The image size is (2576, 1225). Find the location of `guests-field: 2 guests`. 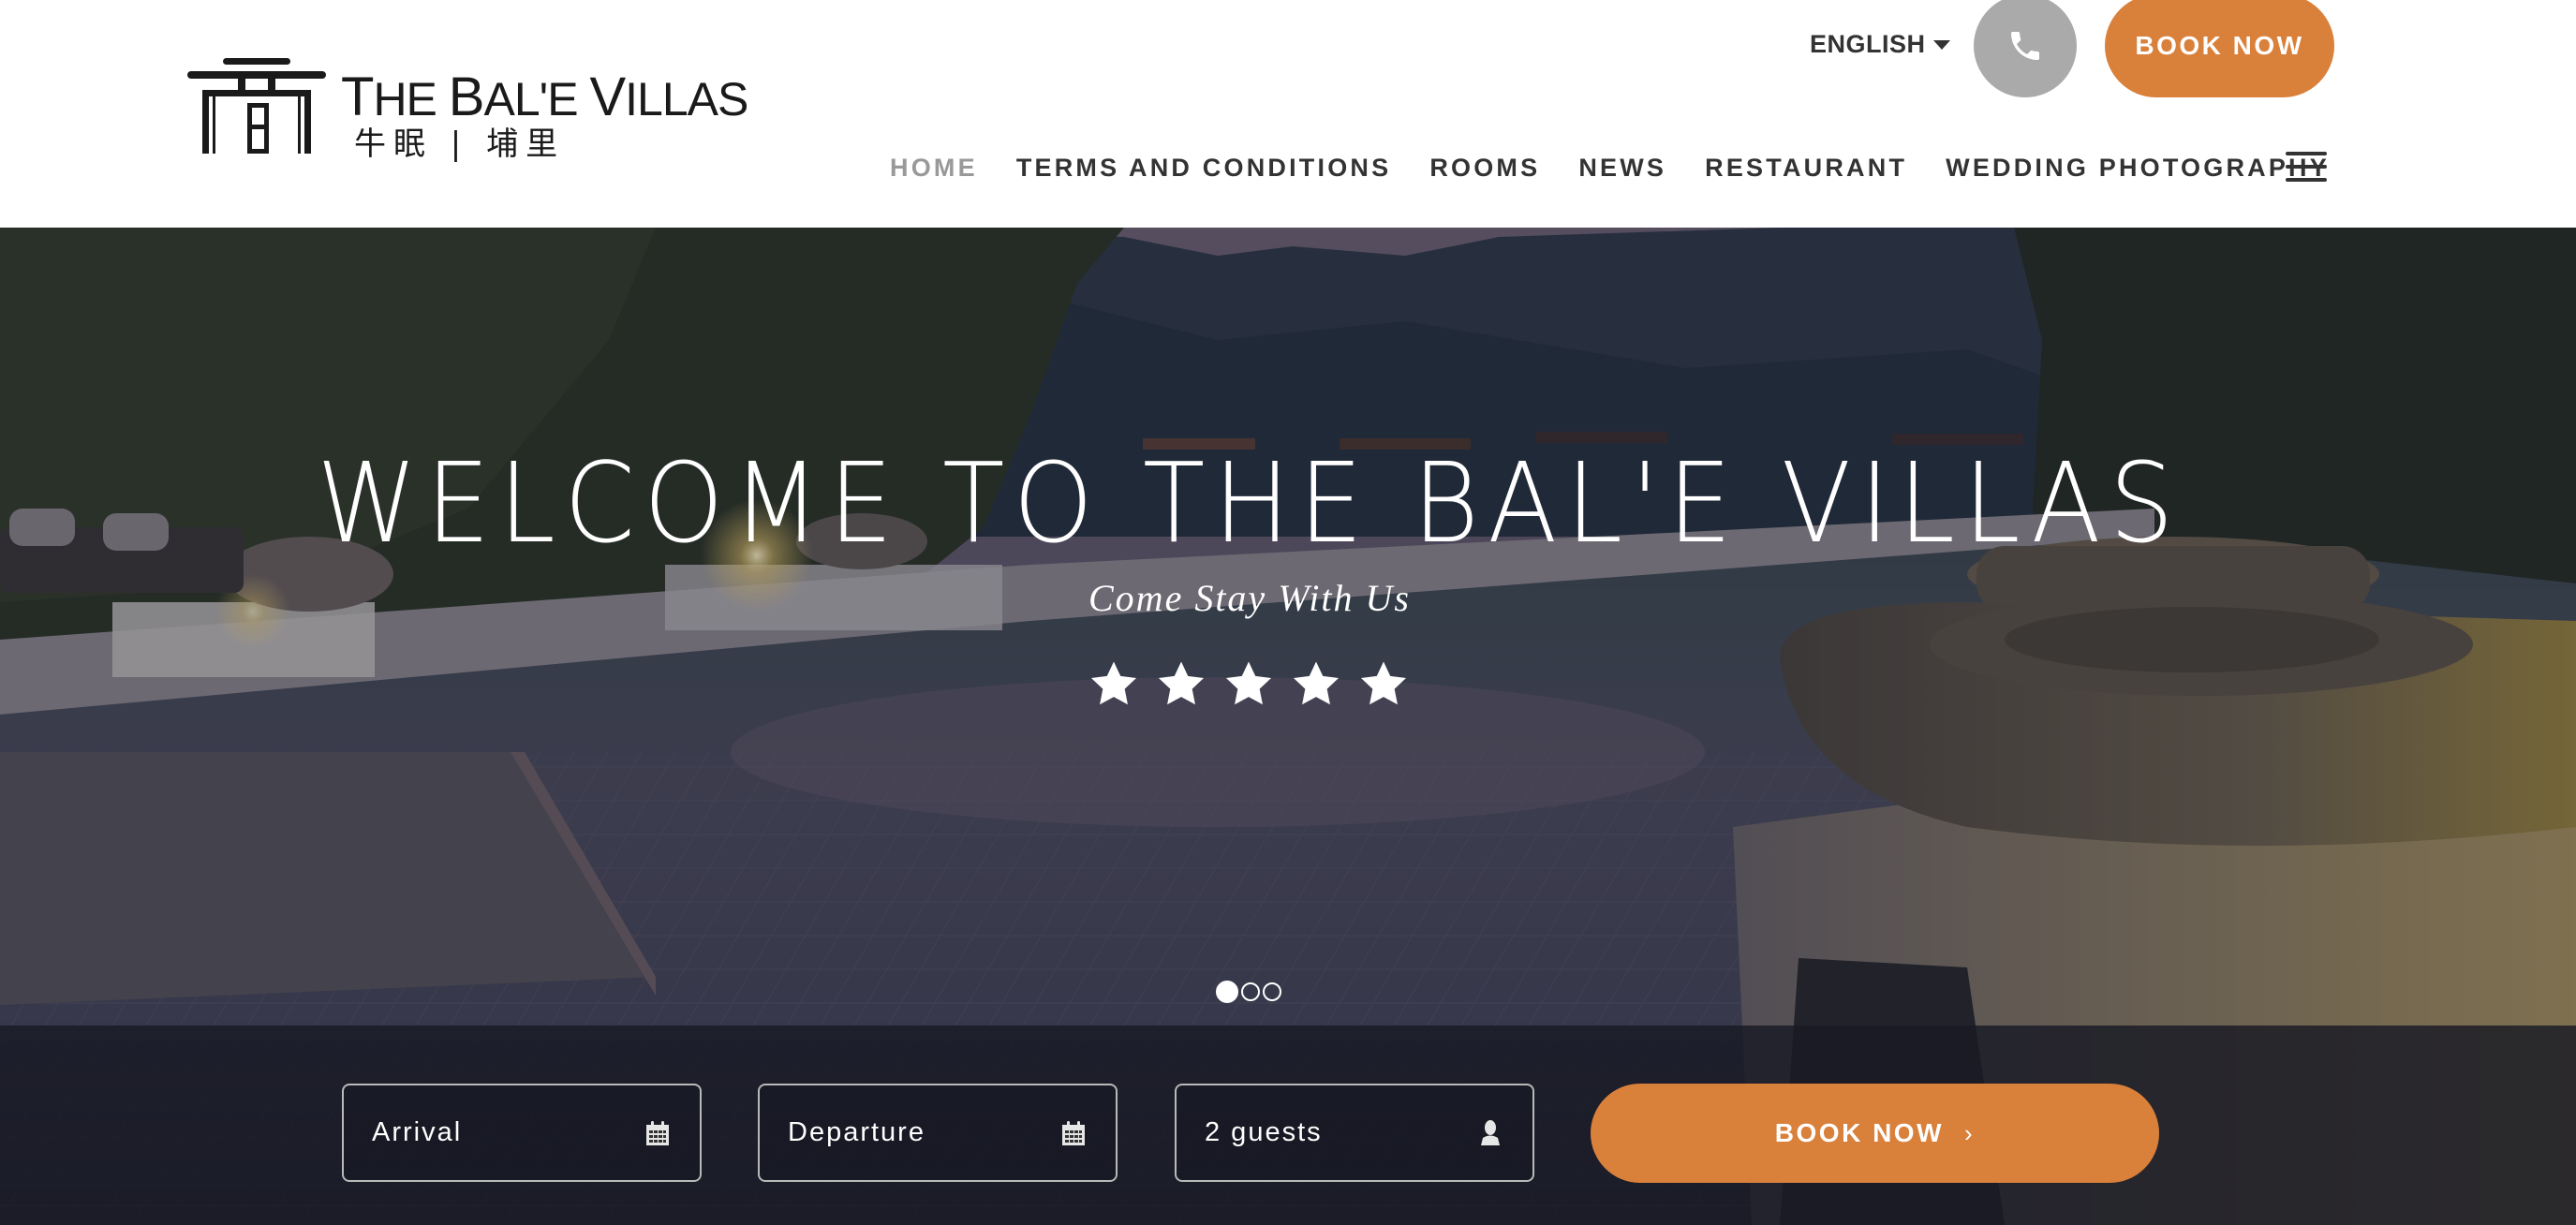

guests-field: 2 guests is located at coordinates (1354, 1133).